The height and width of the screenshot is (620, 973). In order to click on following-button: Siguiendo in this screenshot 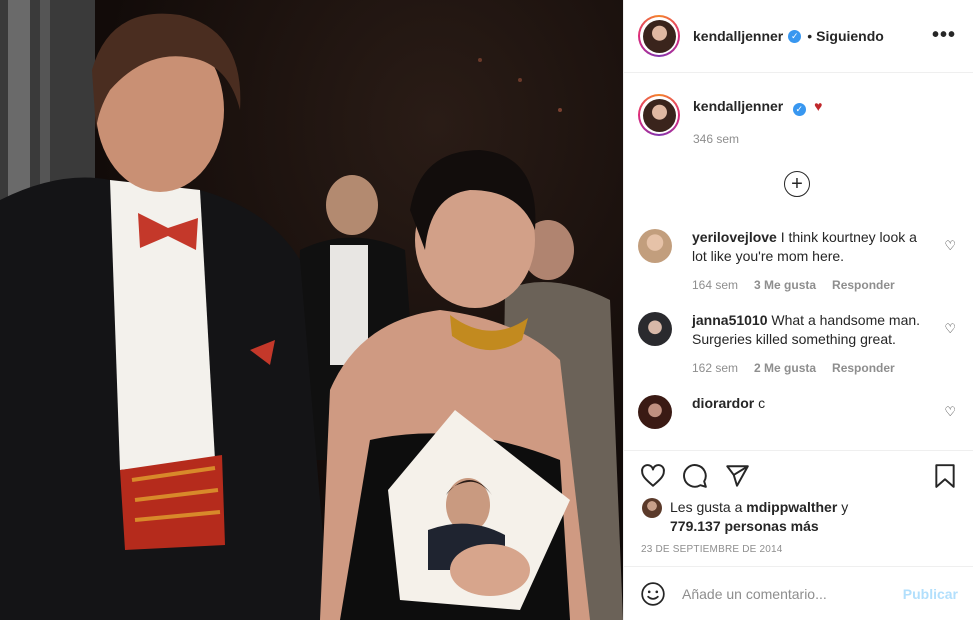, I will do `click(850, 36)`.